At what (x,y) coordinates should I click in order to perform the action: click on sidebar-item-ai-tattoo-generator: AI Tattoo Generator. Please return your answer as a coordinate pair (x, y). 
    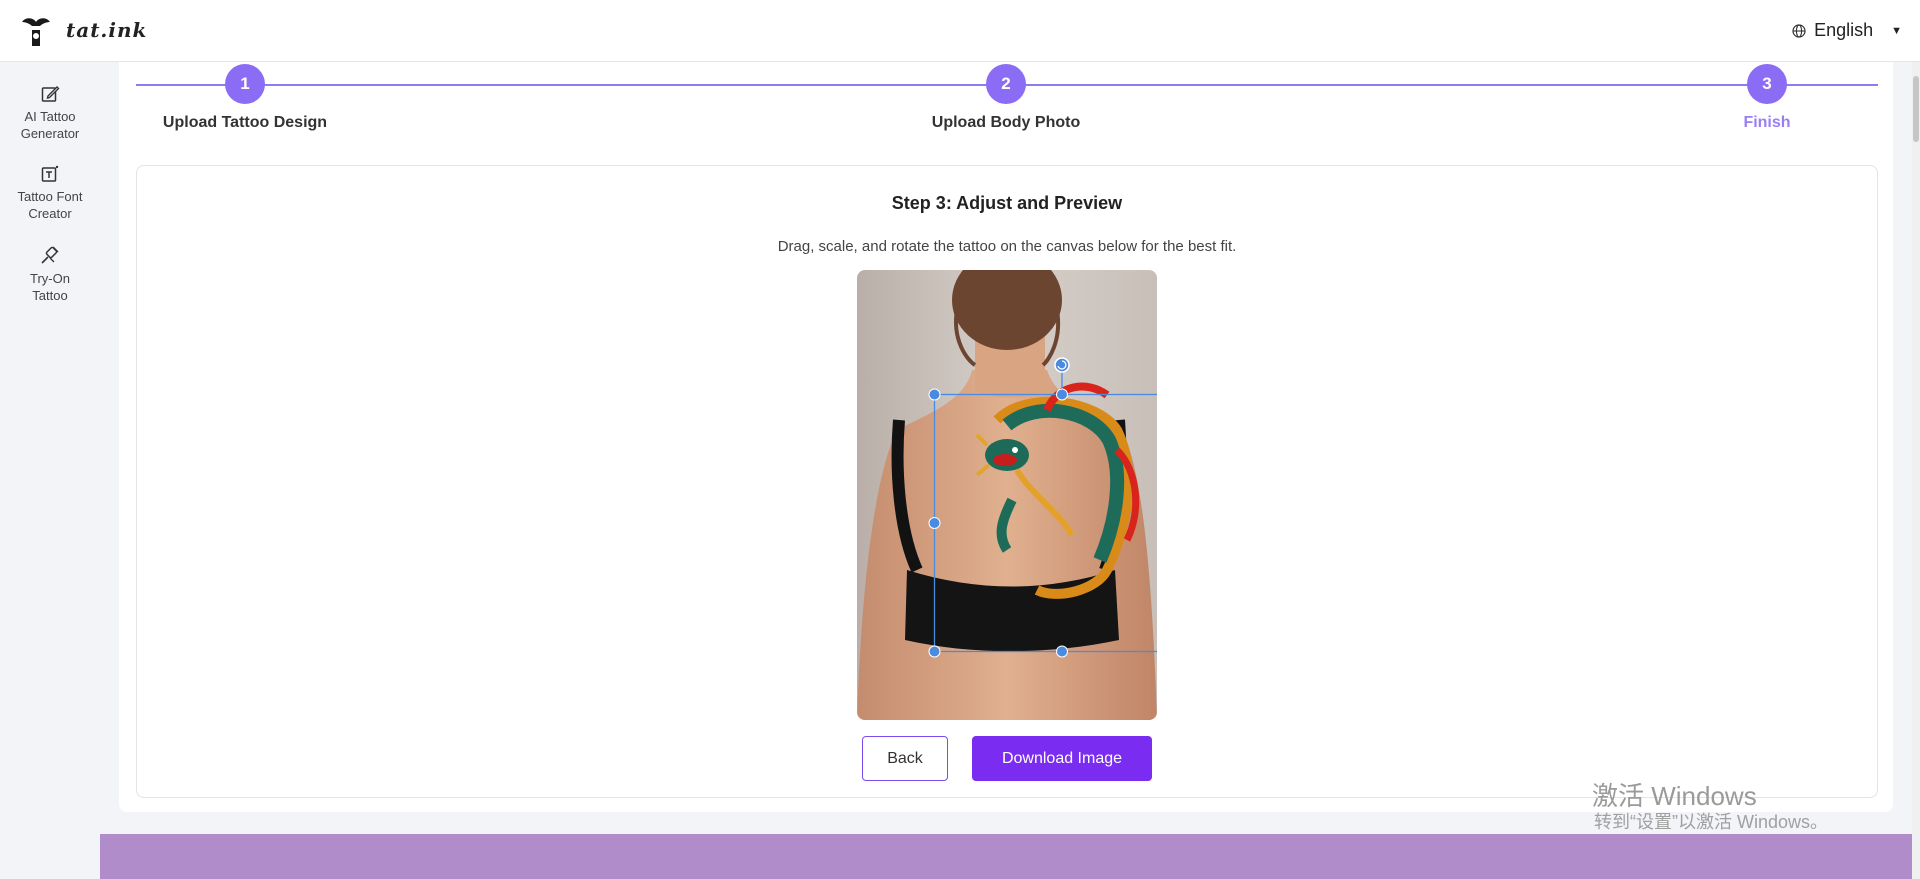
    Looking at the image, I should click on (50, 113).